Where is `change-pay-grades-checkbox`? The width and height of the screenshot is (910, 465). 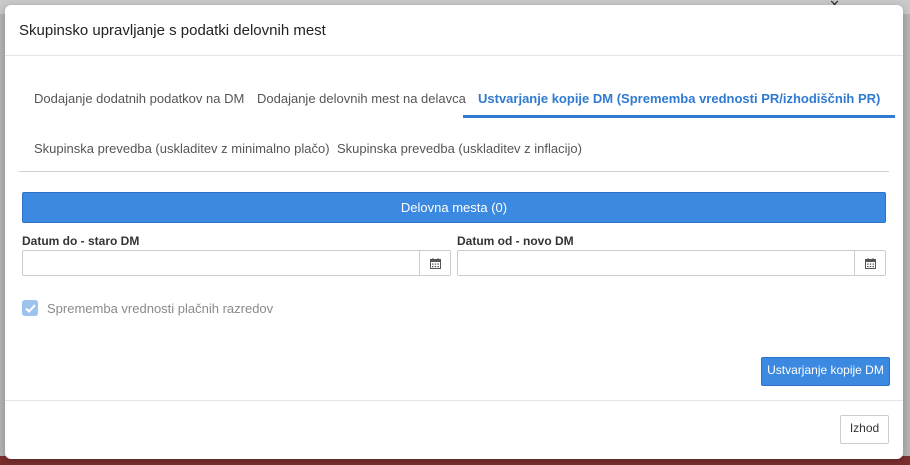 change-pay-grades-checkbox is located at coordinates (30, 308).